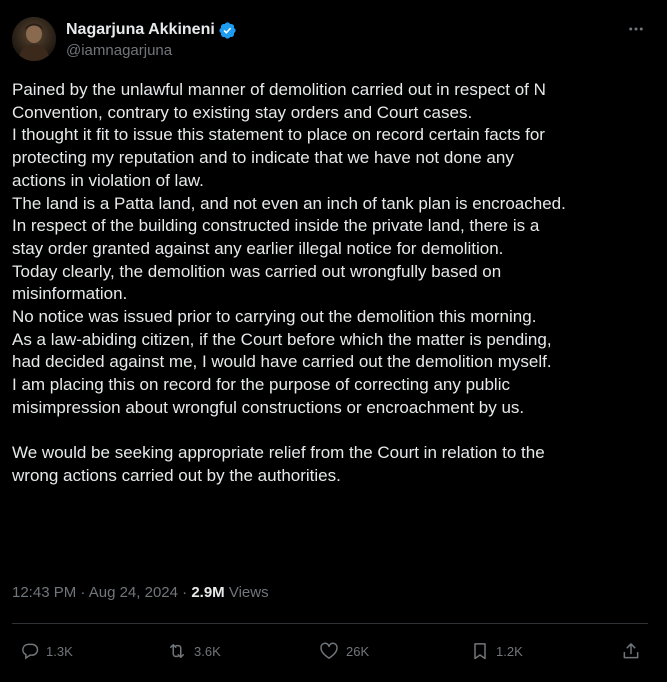  Describe the element at coordinates (480, 651) in the screenshot. I see `bookmark-icon` at that location.